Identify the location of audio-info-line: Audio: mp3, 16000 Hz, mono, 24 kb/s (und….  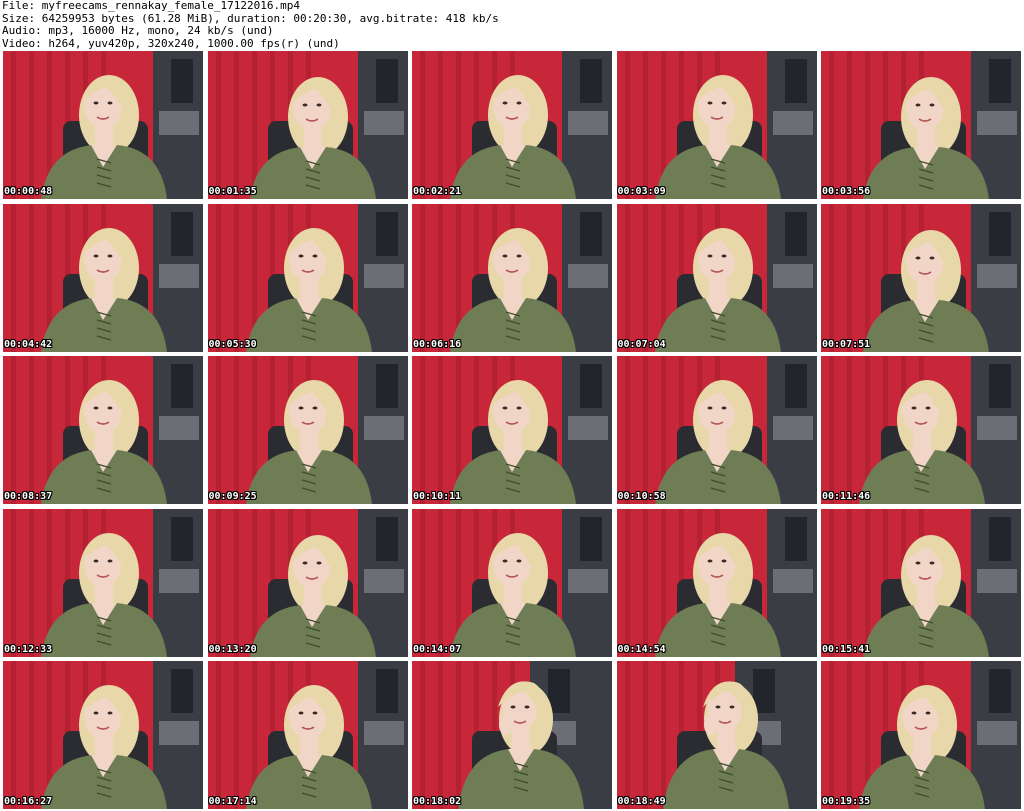
(138, 30).